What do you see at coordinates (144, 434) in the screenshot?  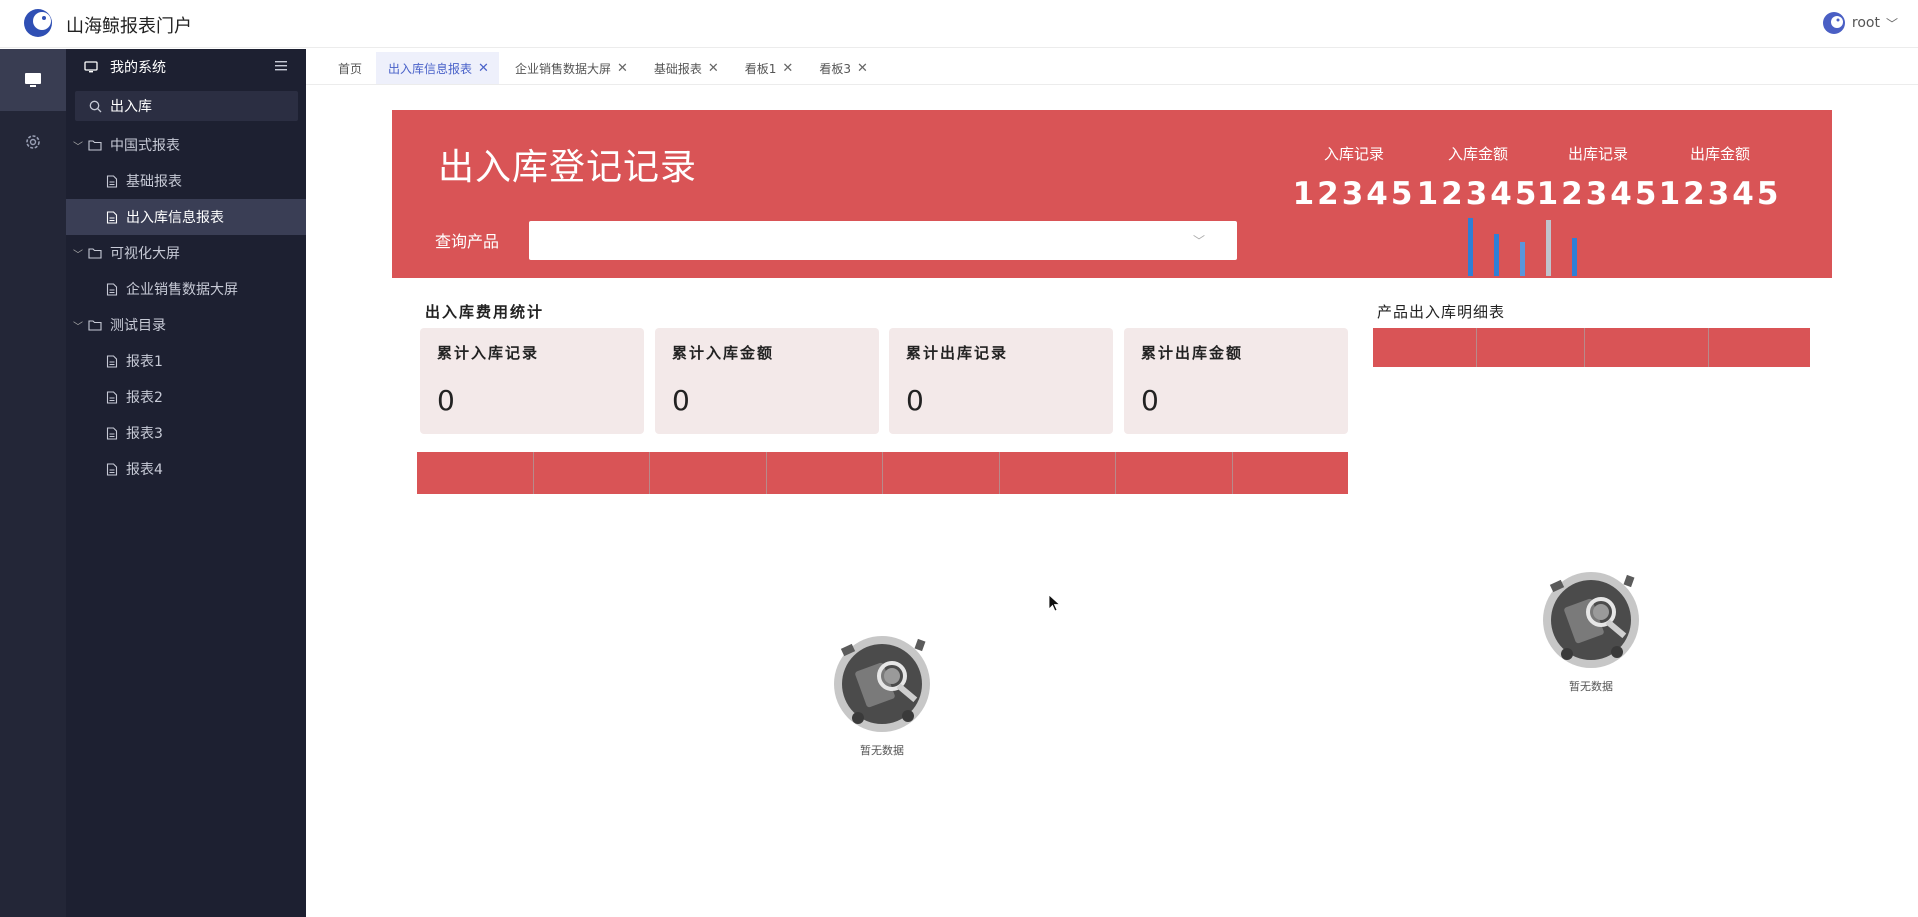 I see `tree-item-label: 报表3` at bounding box center [144, 434].